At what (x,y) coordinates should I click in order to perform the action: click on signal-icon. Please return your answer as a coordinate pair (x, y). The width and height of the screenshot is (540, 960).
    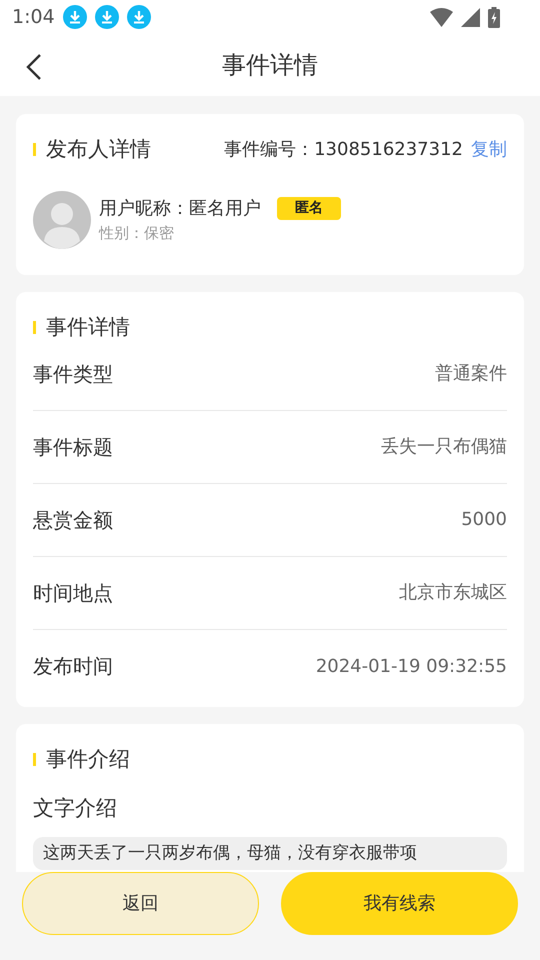
    Looking at the image, I should click on (470, 17).